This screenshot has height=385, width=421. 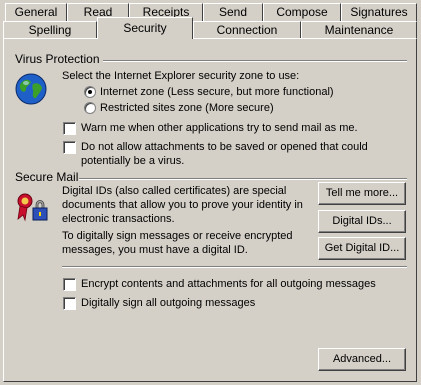 What do you see at coordinates (50, 30) in the screenshot?
I see `tab-spelling: Spelling` at bounding box center [50, 30].